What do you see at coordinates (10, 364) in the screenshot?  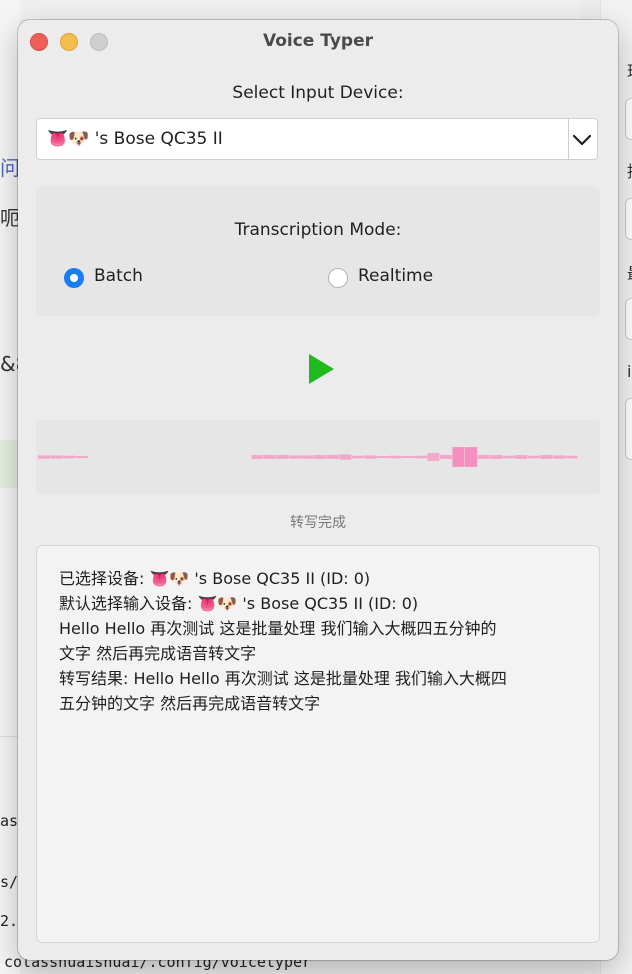 I see `bg-text-fragment: &8` at bounding box center [10, 364].